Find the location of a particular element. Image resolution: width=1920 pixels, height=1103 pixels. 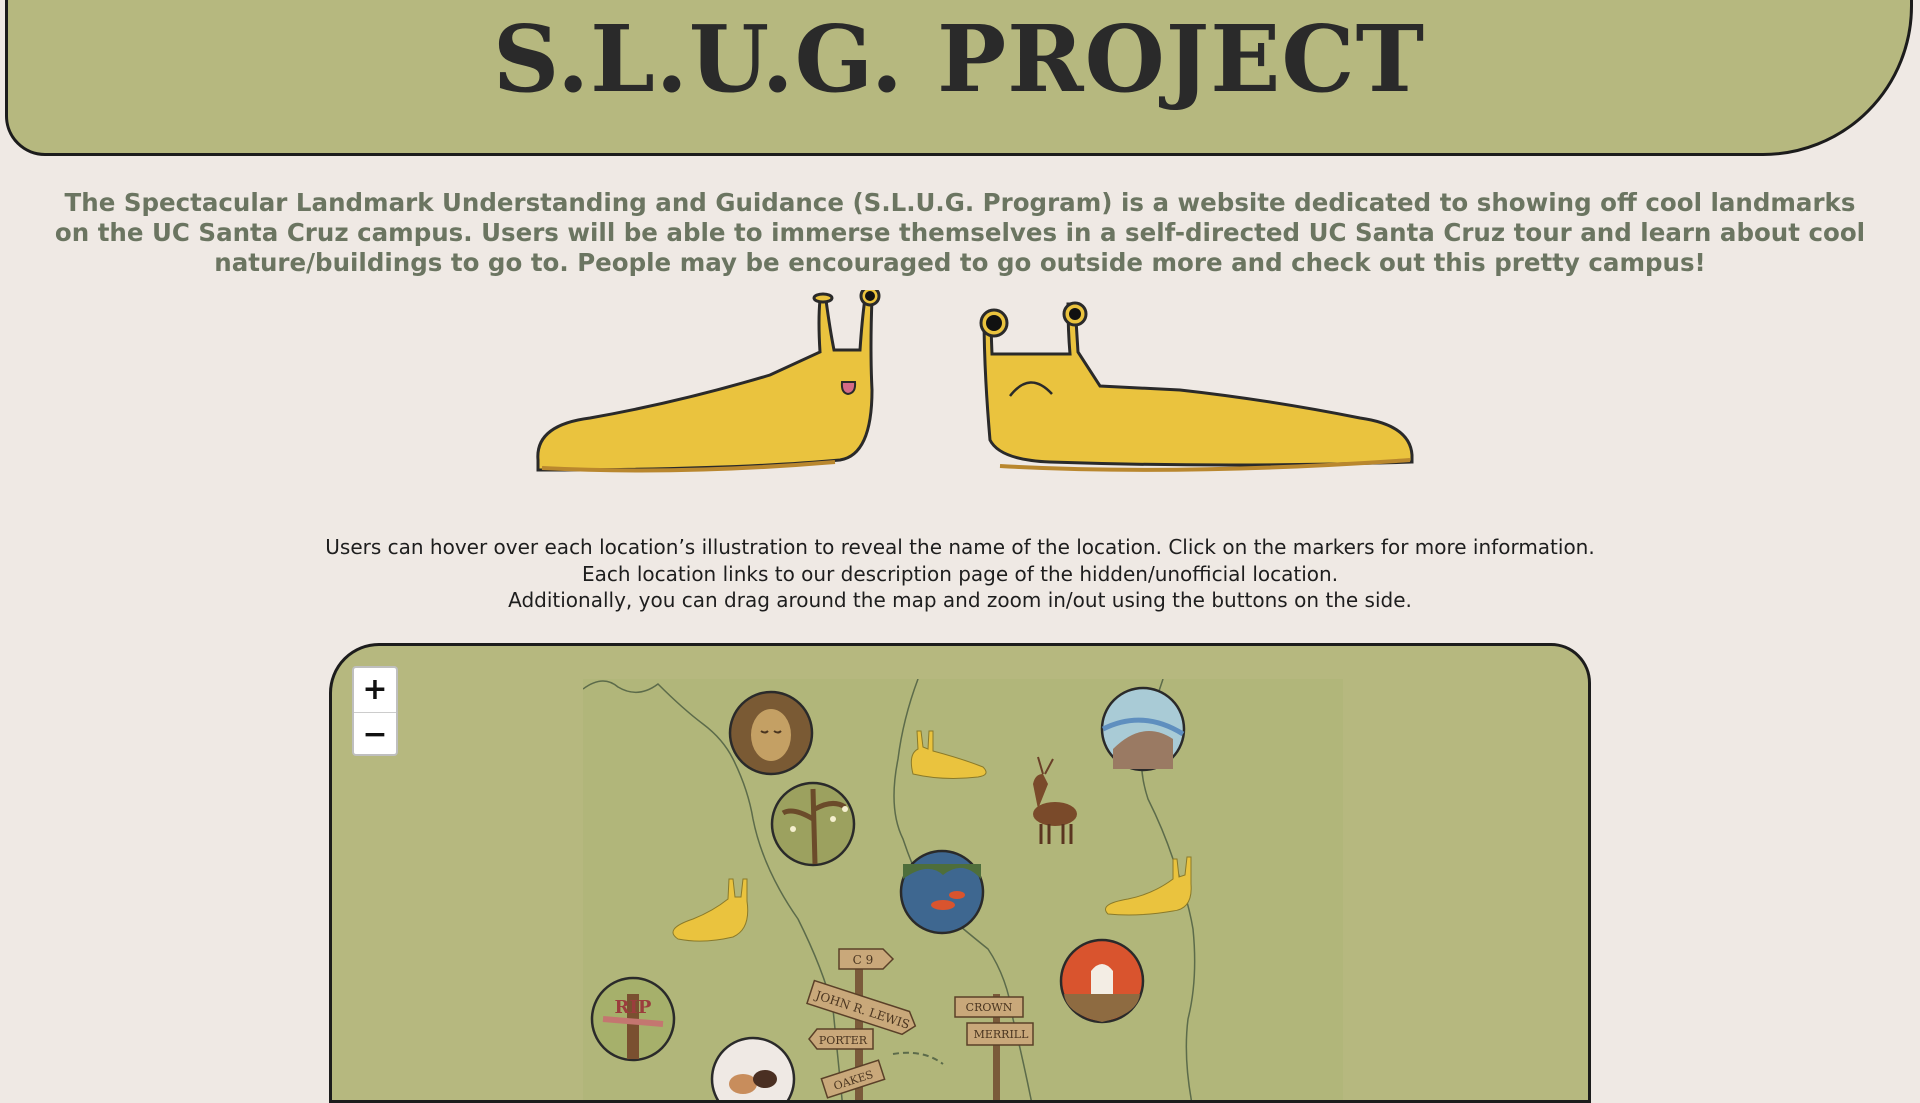

svg-text: C 9 is located at coordinates (863, 960).